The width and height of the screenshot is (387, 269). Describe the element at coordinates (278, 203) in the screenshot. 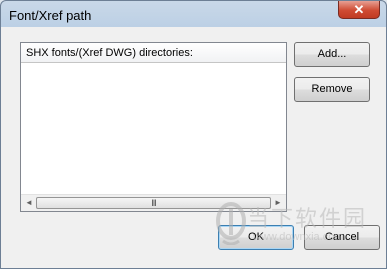

I see `arrow-right-icon: ►` at that location.